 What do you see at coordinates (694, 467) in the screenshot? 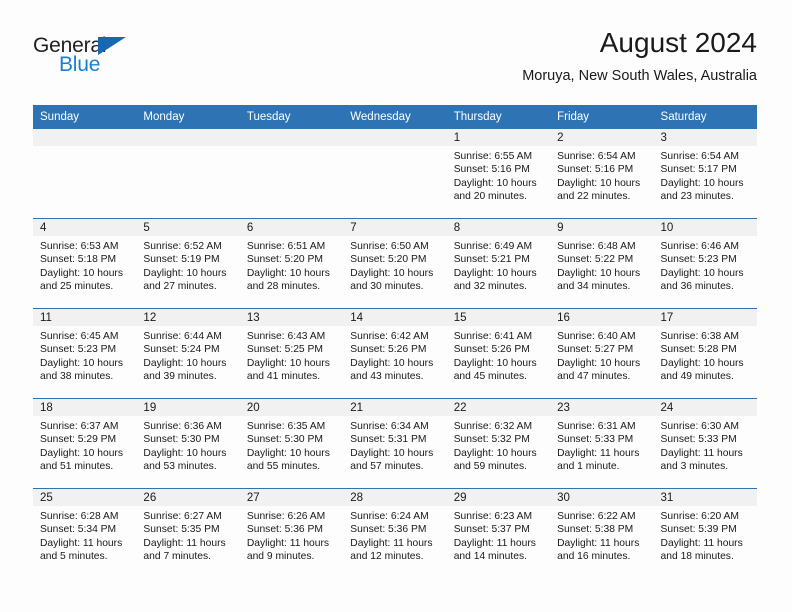
I see `daylight-text-line2: and 3 minutes.` at bounding box center [694, 467].